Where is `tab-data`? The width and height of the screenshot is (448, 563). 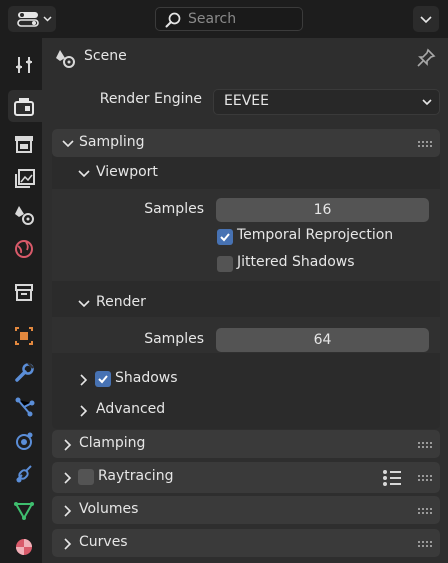 tab-data is located at coordinates (24, 510).